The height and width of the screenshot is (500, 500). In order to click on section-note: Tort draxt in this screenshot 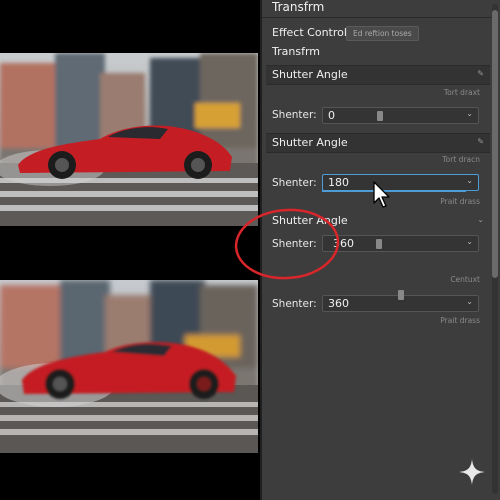, I will do `click(461, 92)`.